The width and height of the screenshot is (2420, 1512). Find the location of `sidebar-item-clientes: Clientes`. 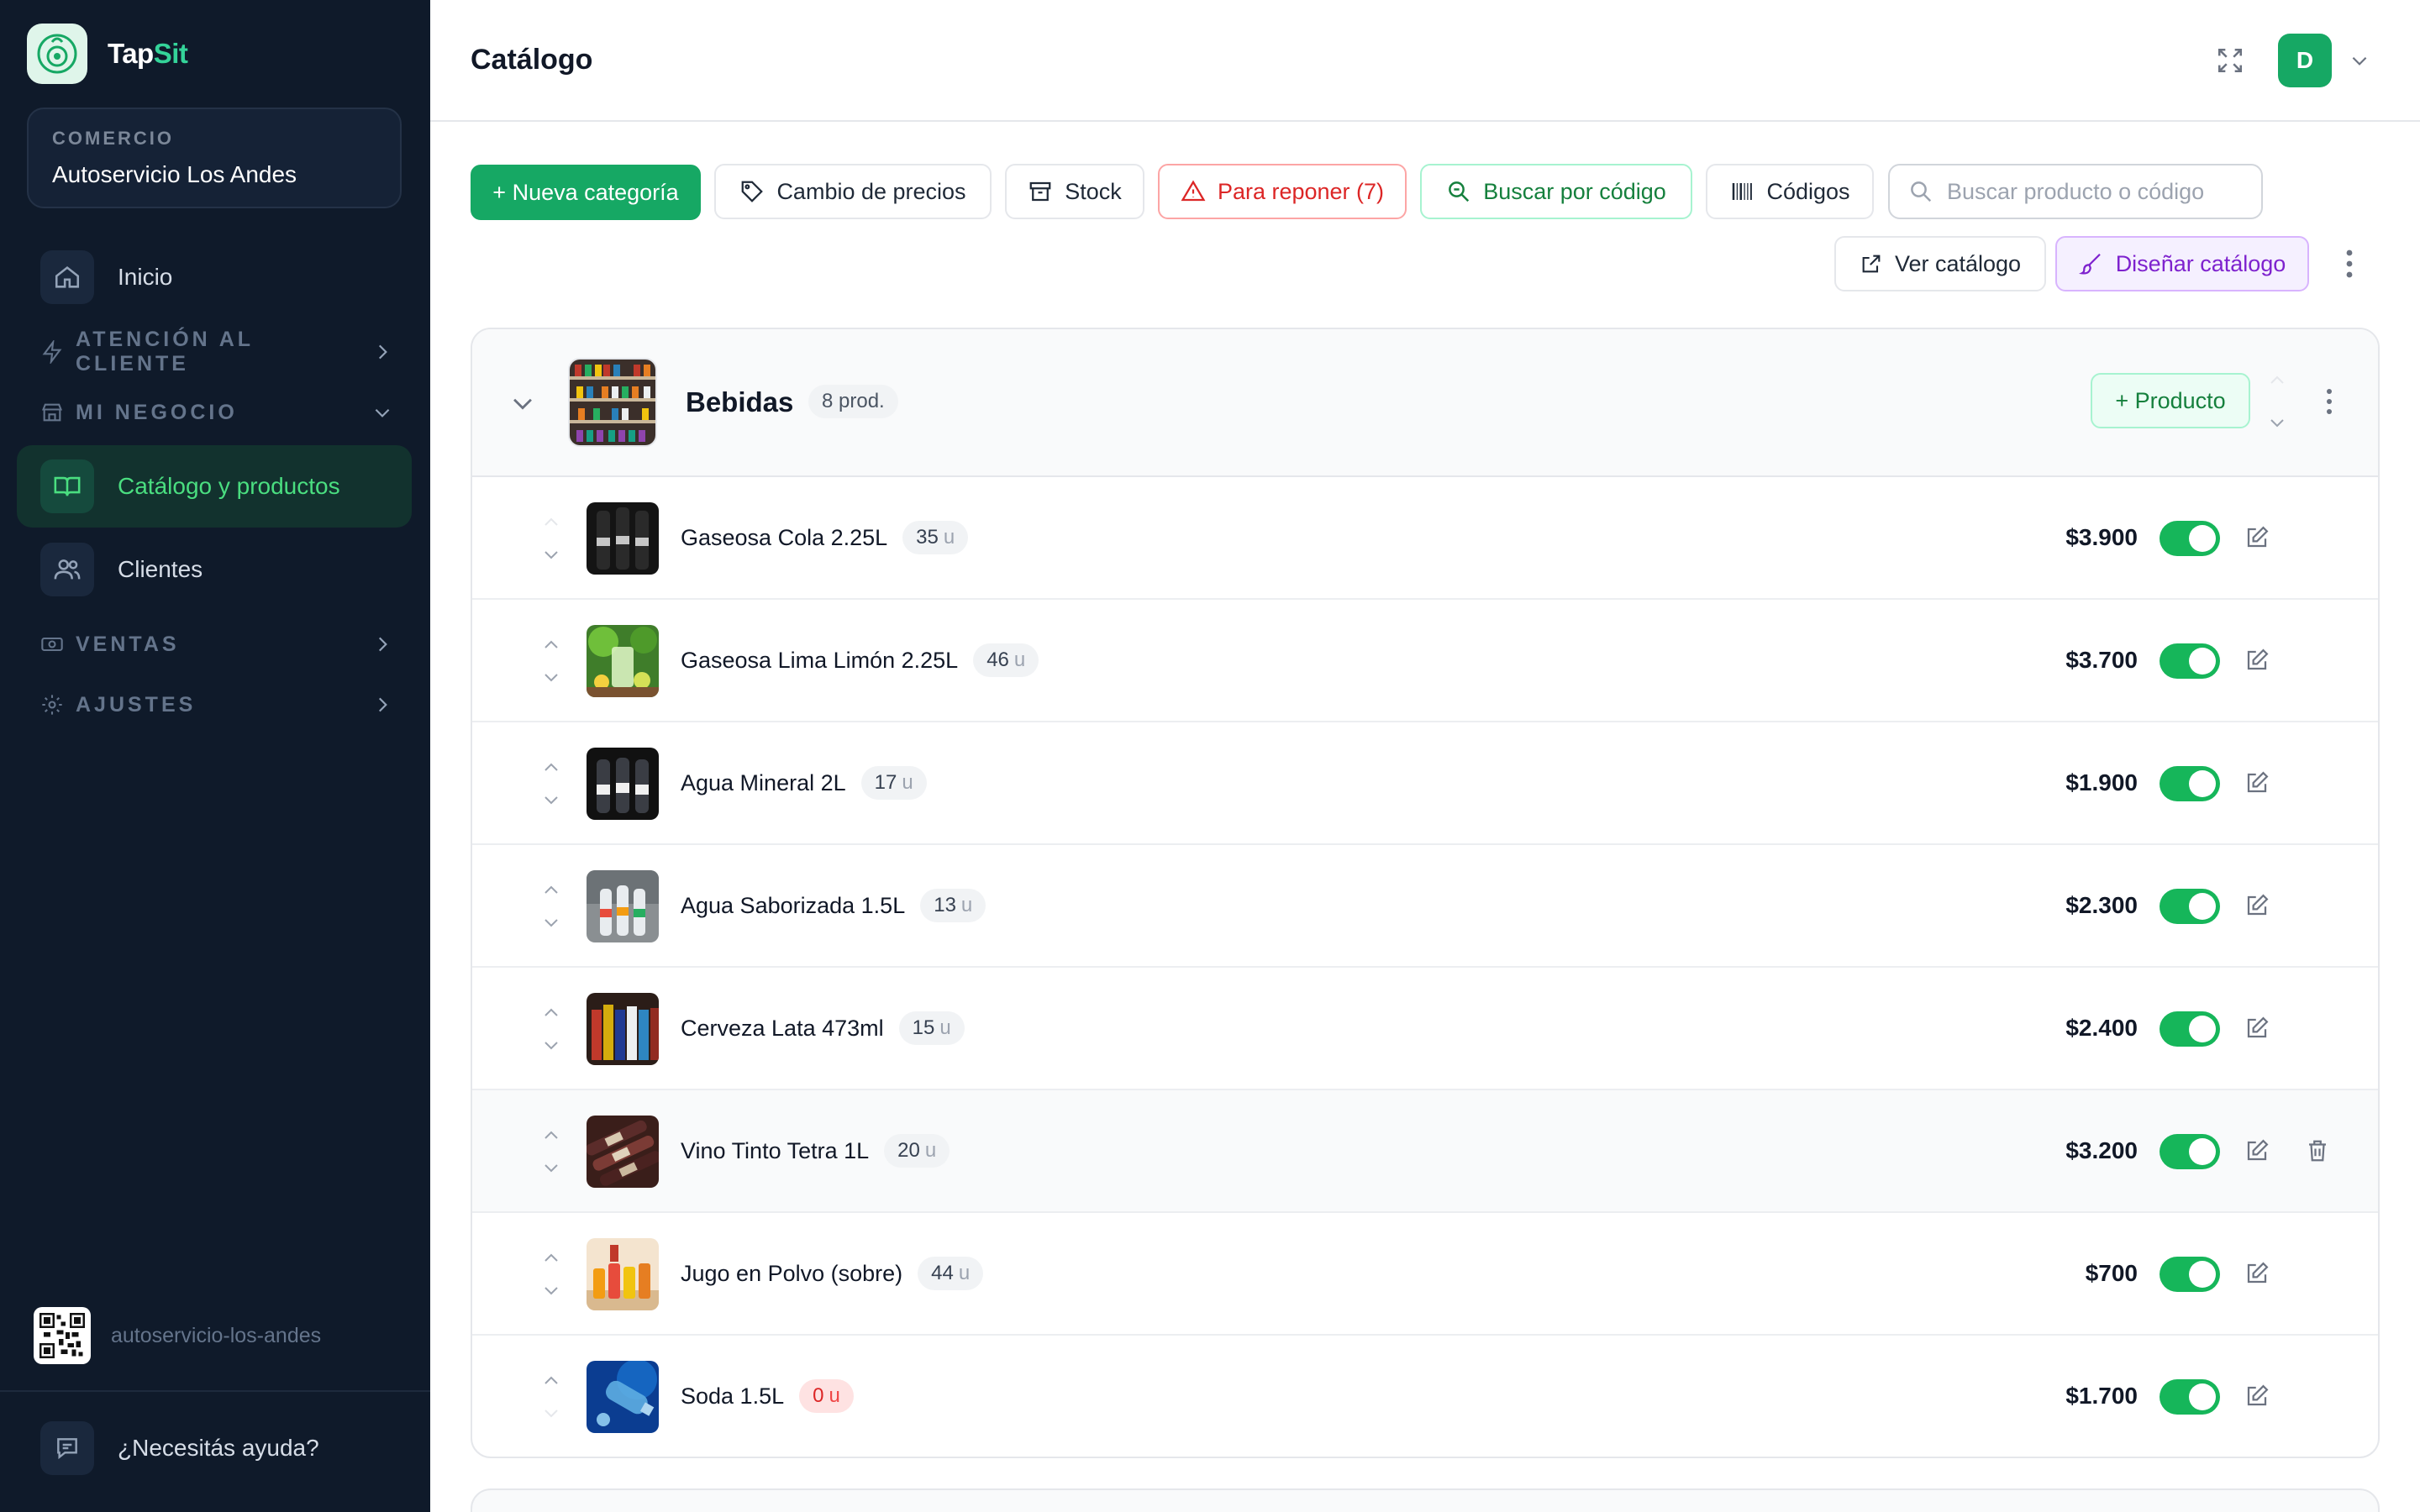

sidebar-item-clientes: Clientes is located at coordinates (214, 569).